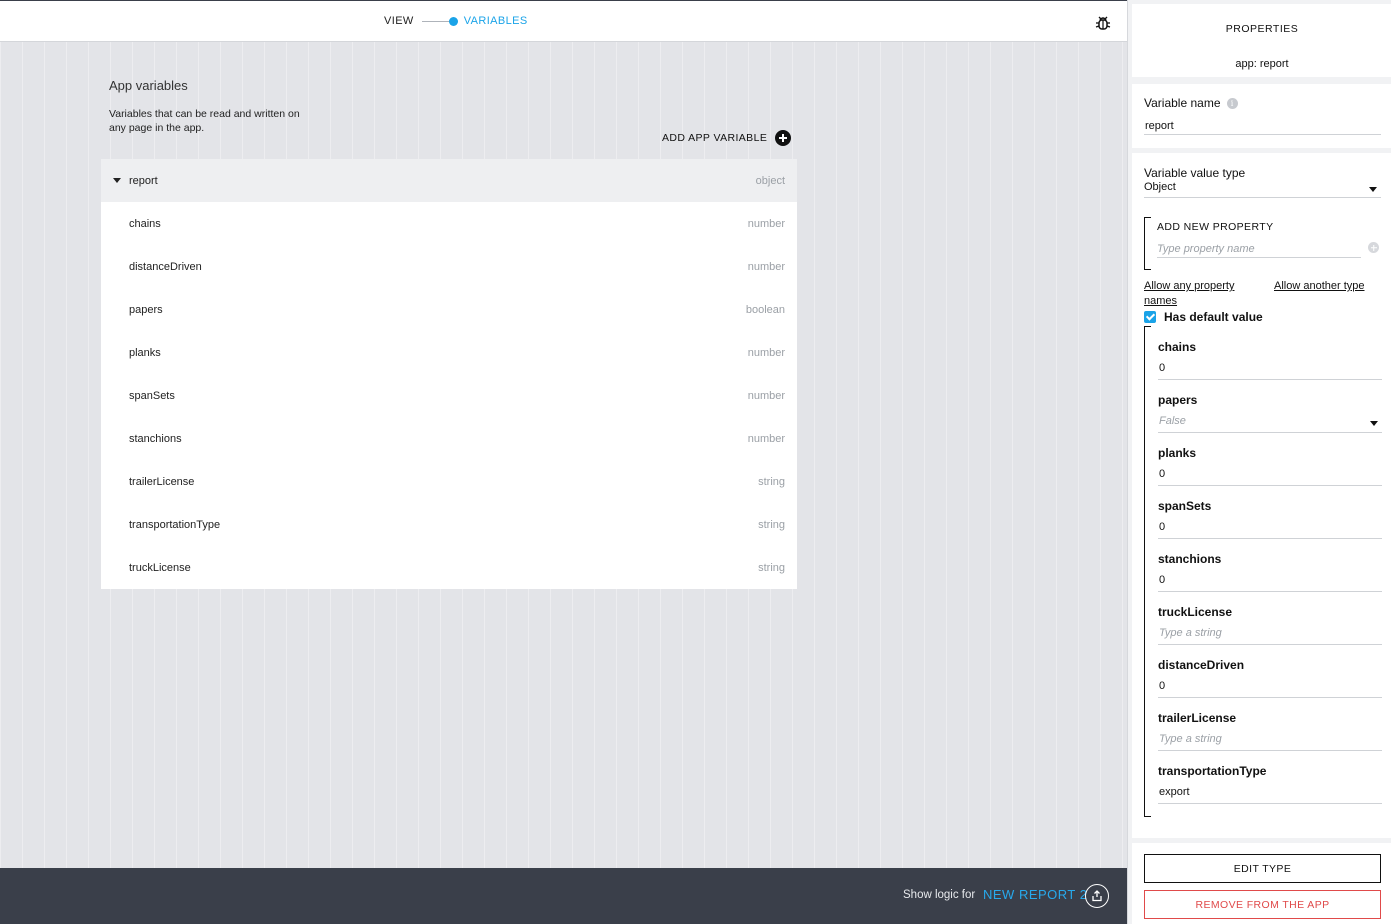 The width and height of the screenshot is (1391, 924). Describe the element at coordinates (175, 524) in the screenshot. I see `variable-name: transportationType` at that location.